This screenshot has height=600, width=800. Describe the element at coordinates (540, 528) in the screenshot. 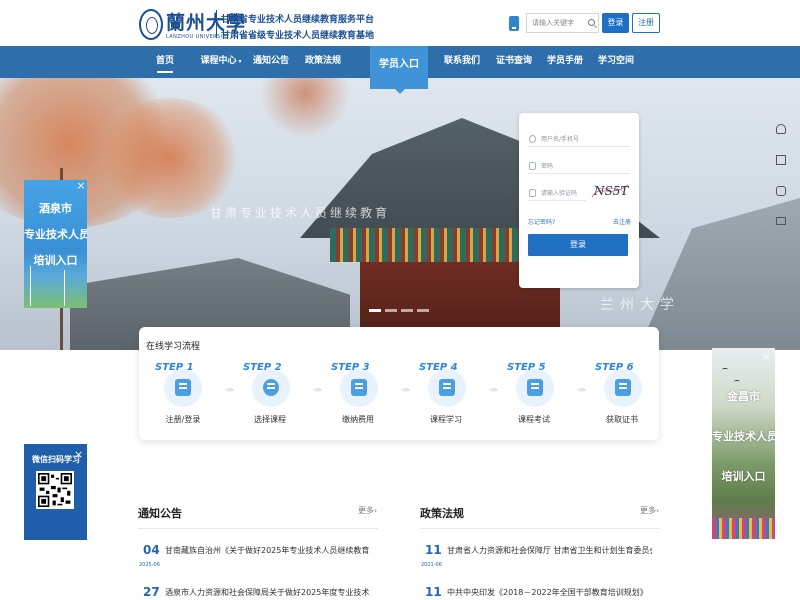

I see `policy-divider` at that location.